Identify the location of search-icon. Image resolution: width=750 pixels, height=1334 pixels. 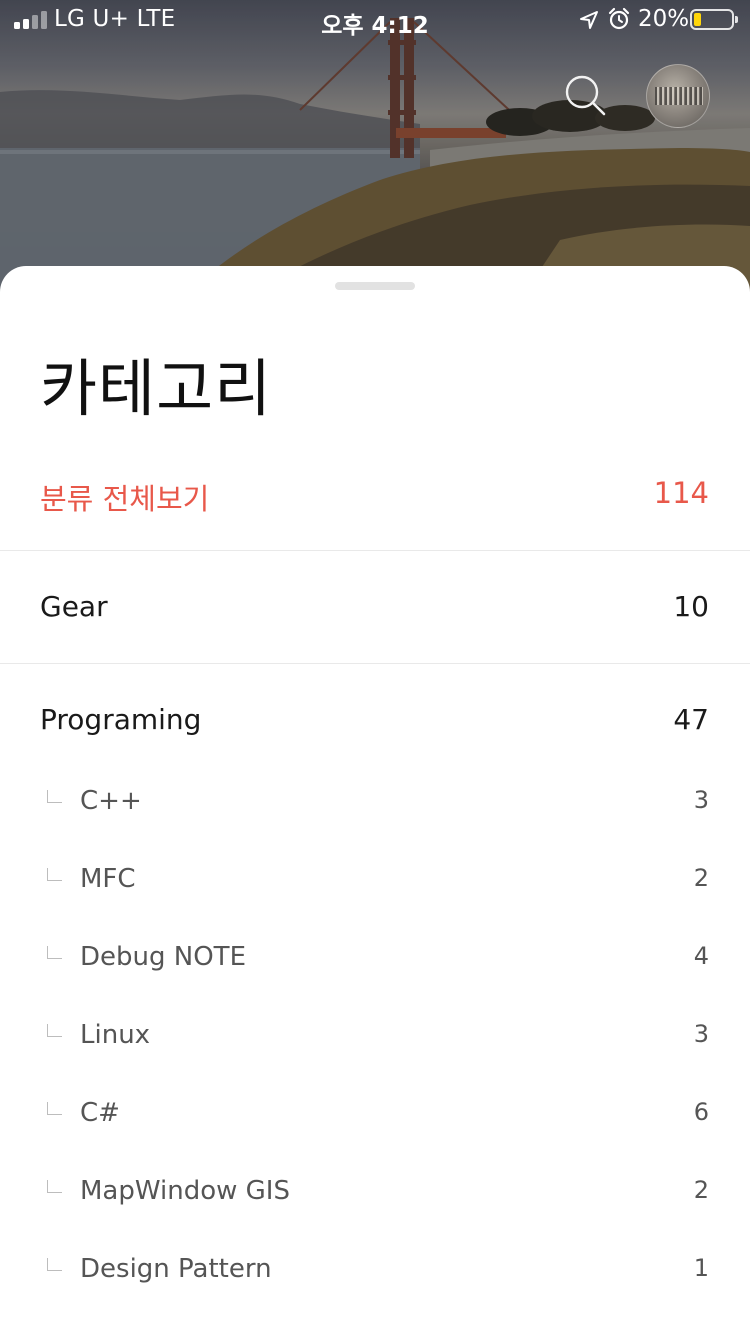
(585, 95).